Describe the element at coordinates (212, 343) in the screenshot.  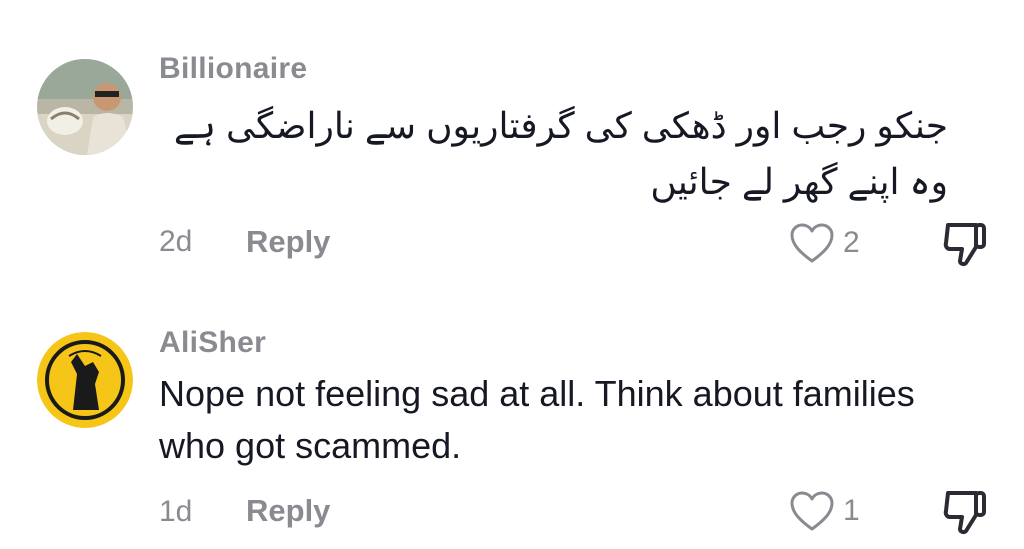
I see `username: AliSher` at that location.